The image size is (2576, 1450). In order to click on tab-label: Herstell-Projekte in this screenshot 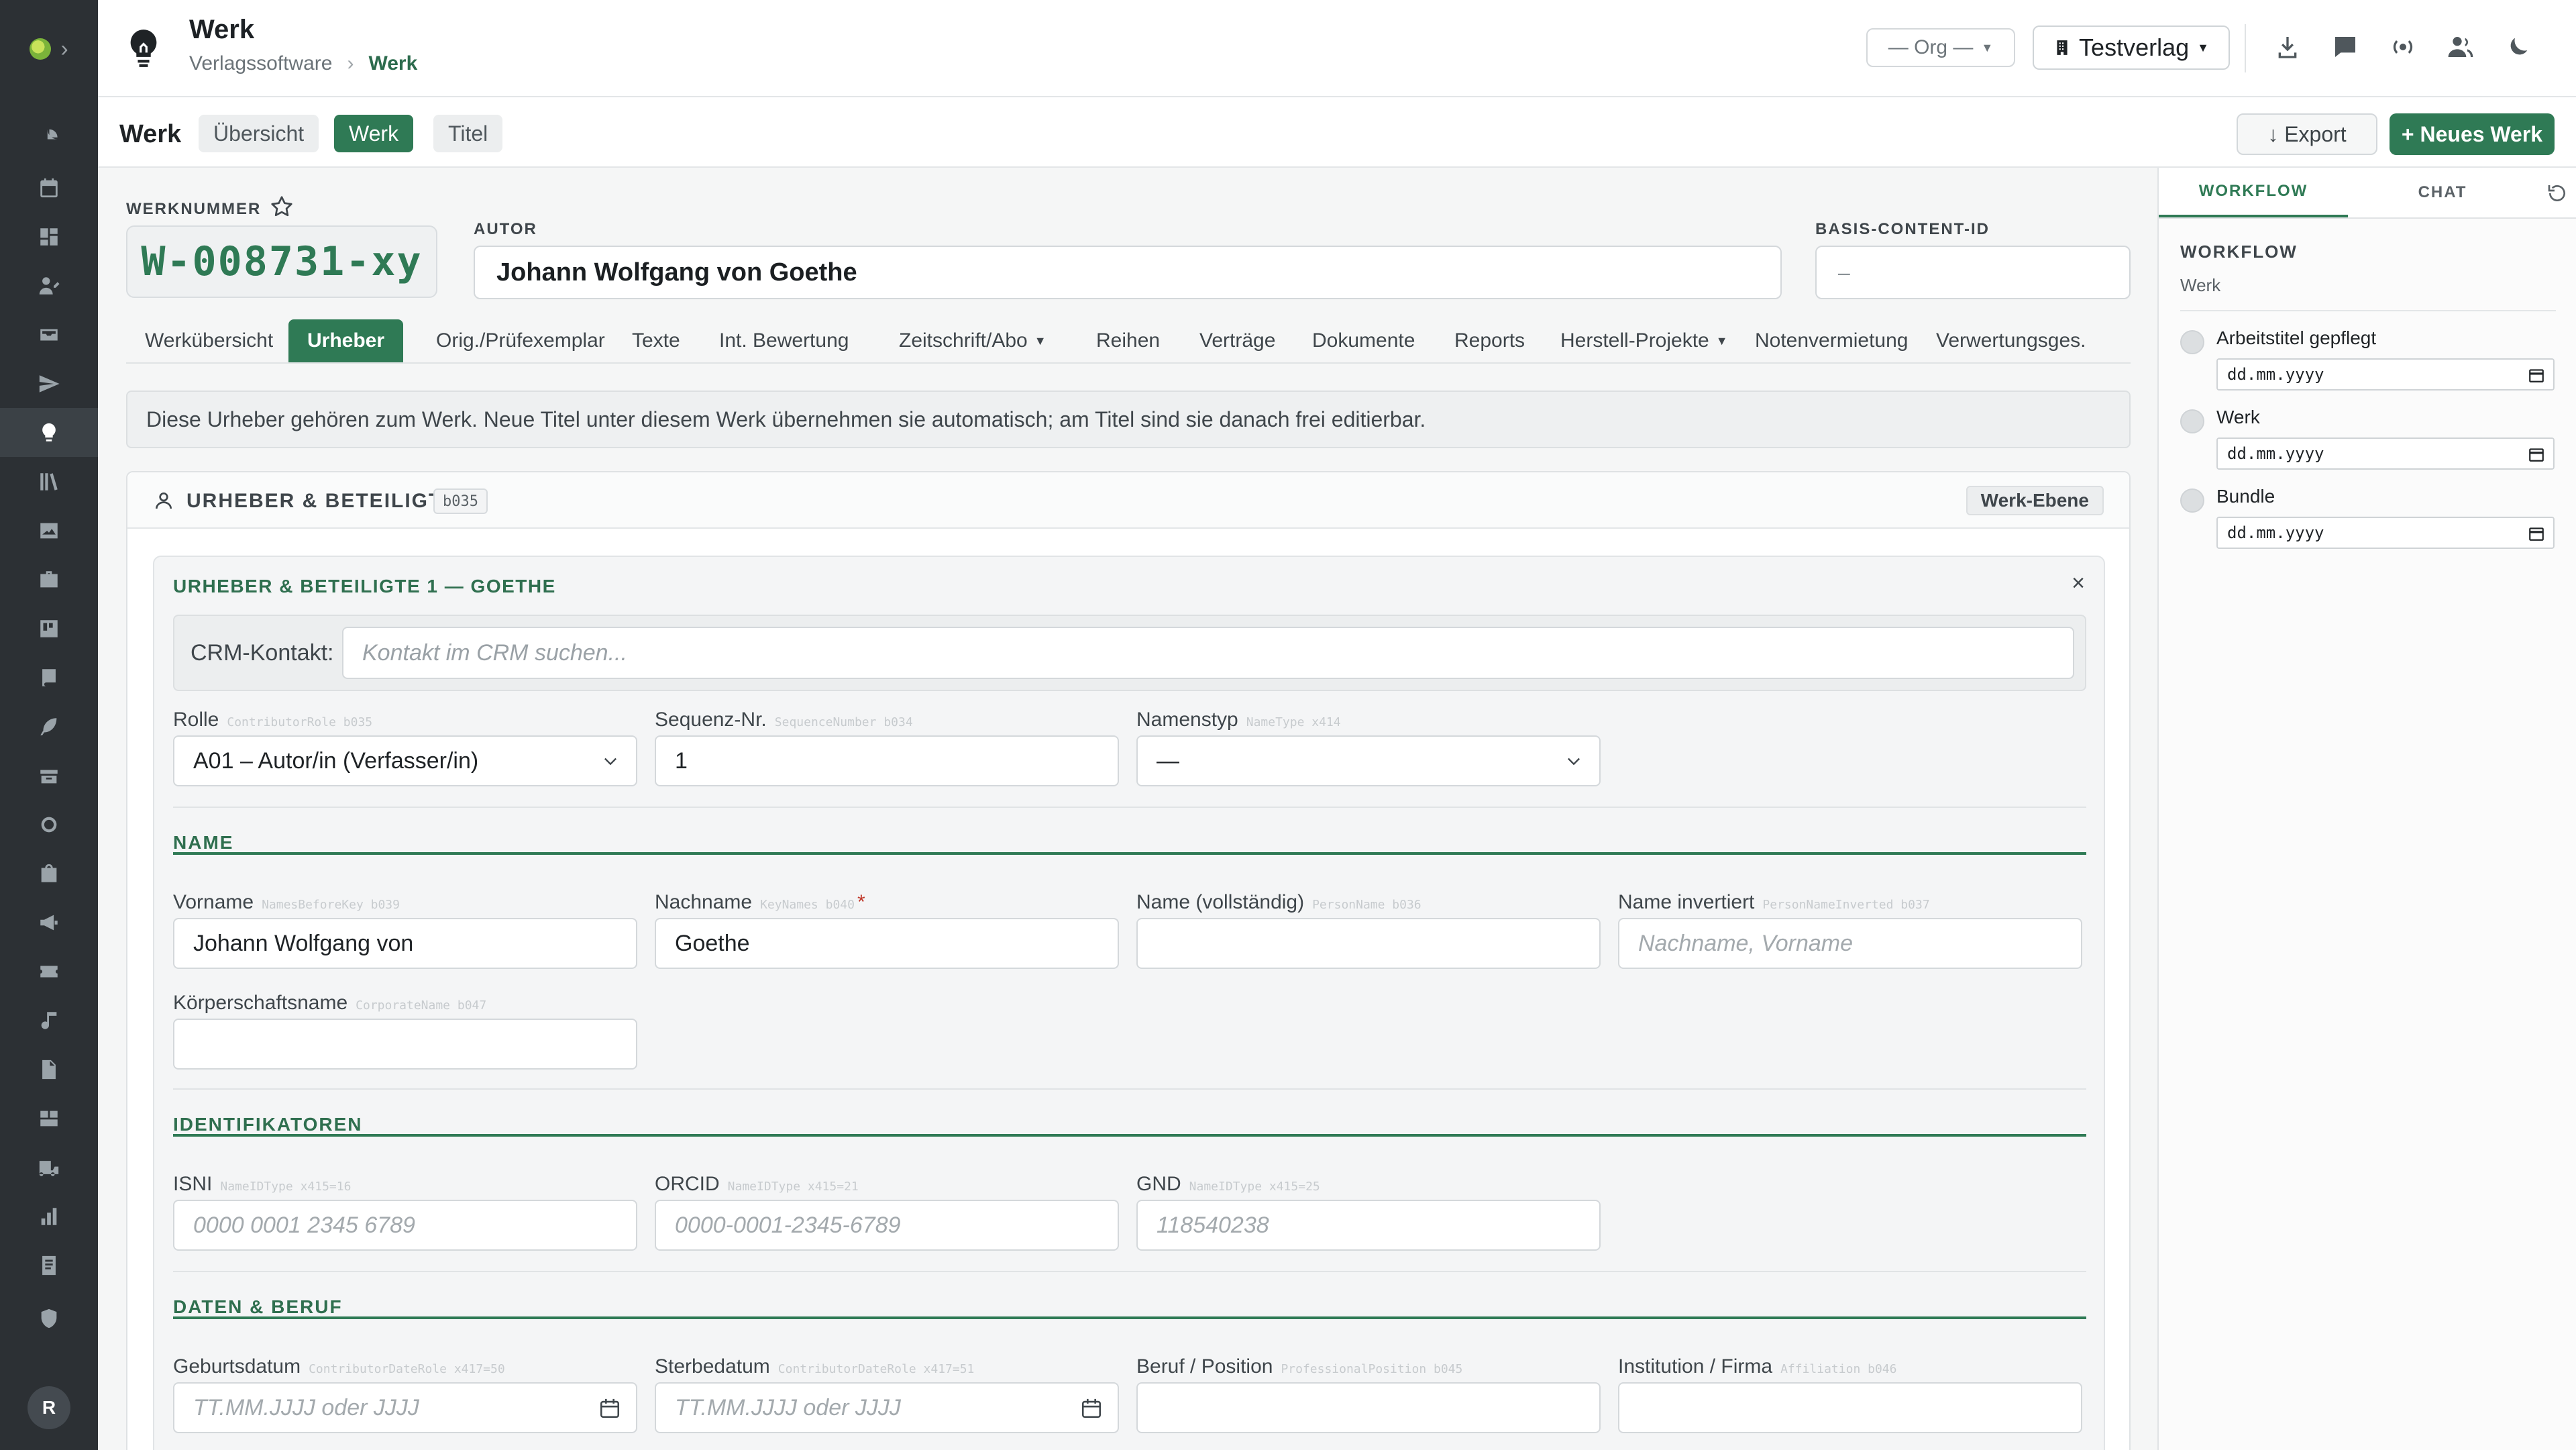, I will do `click(1634, 340)`.